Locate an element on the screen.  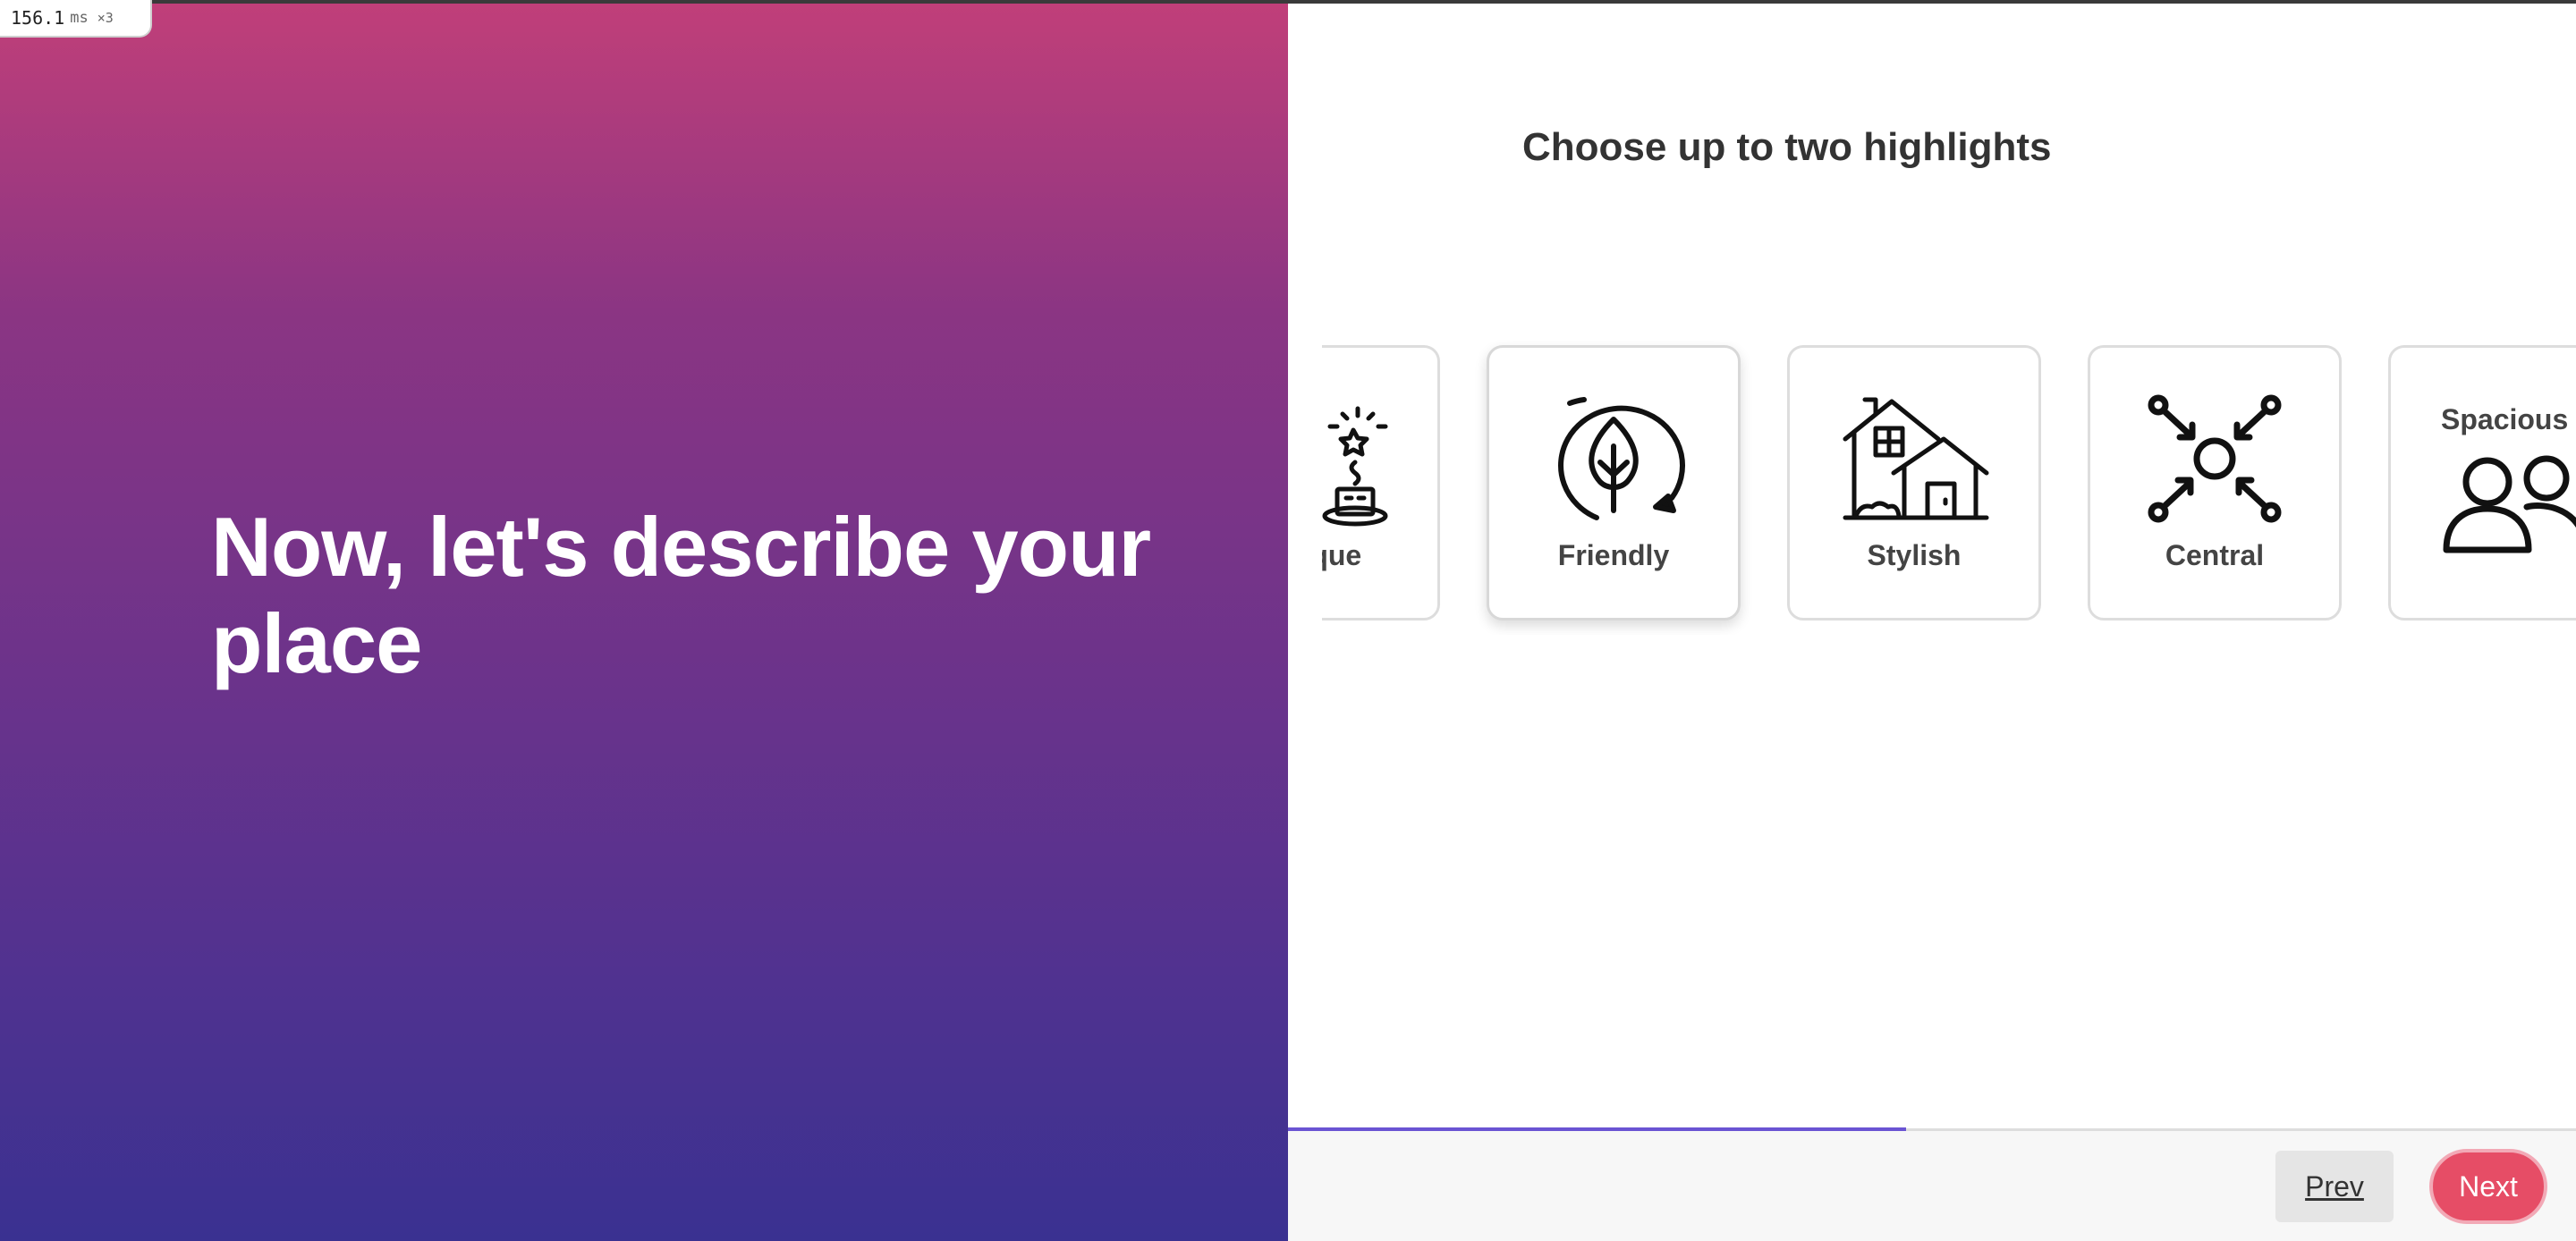
highlight-card-spacious: Spacious is located at coordinates (2482, 482).